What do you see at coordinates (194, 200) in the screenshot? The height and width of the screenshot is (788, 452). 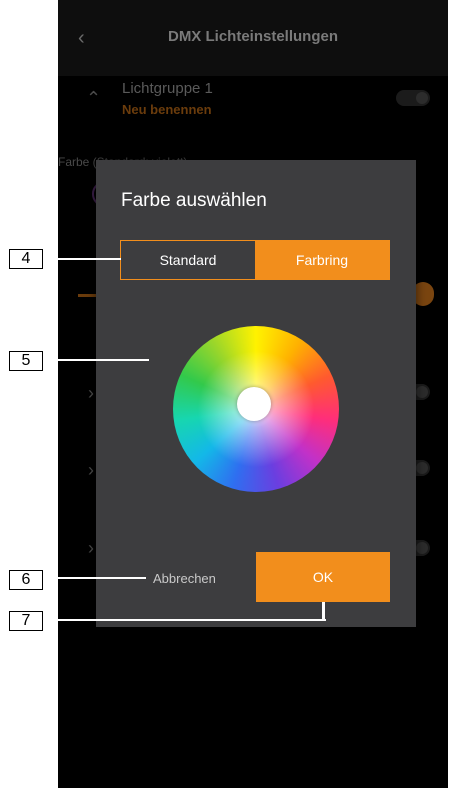 I see `dialog-title: Farbe auswählen` at bounding box center [194, 200].